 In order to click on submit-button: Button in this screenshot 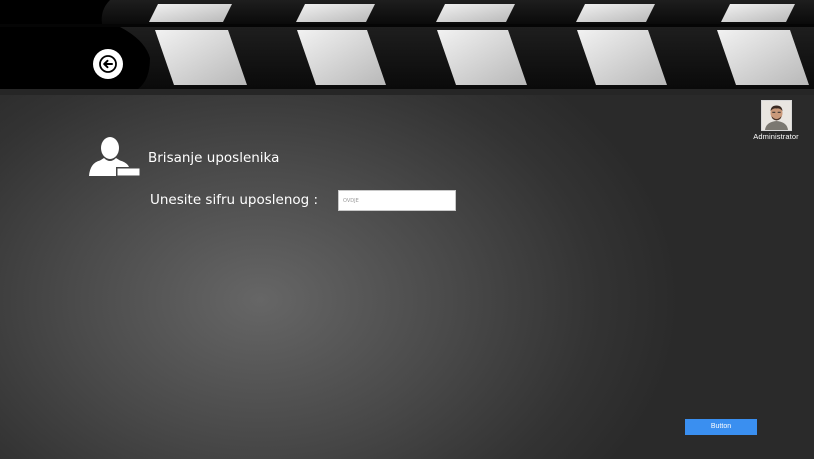, I will do `click(721, 427)`.